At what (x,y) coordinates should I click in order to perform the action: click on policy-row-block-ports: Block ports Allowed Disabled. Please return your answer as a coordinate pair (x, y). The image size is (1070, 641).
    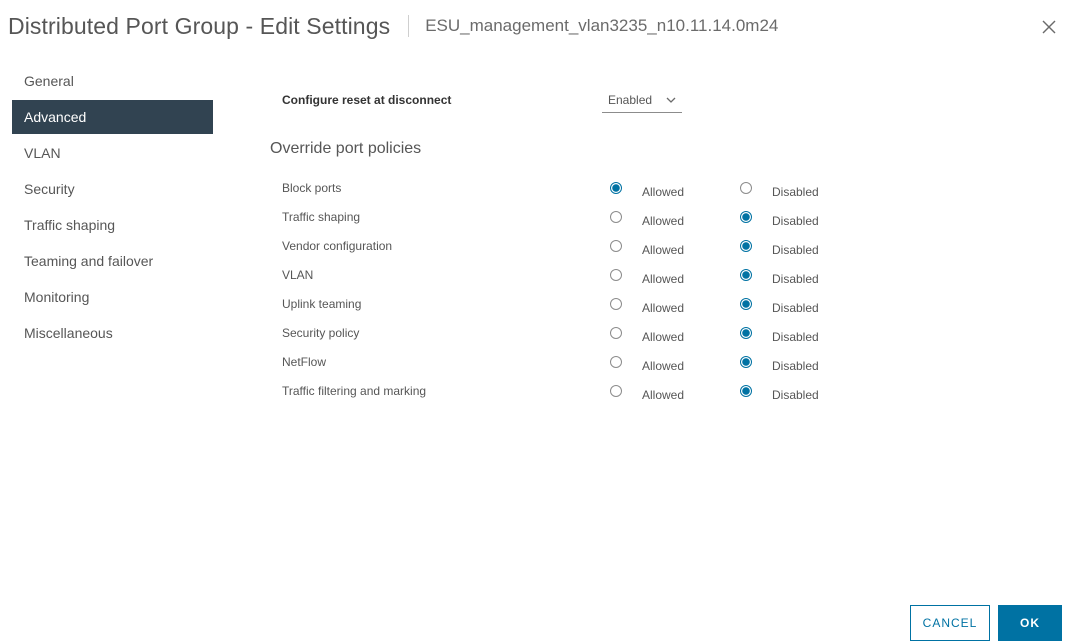
    Looking at the image, I should click on (570, 188).